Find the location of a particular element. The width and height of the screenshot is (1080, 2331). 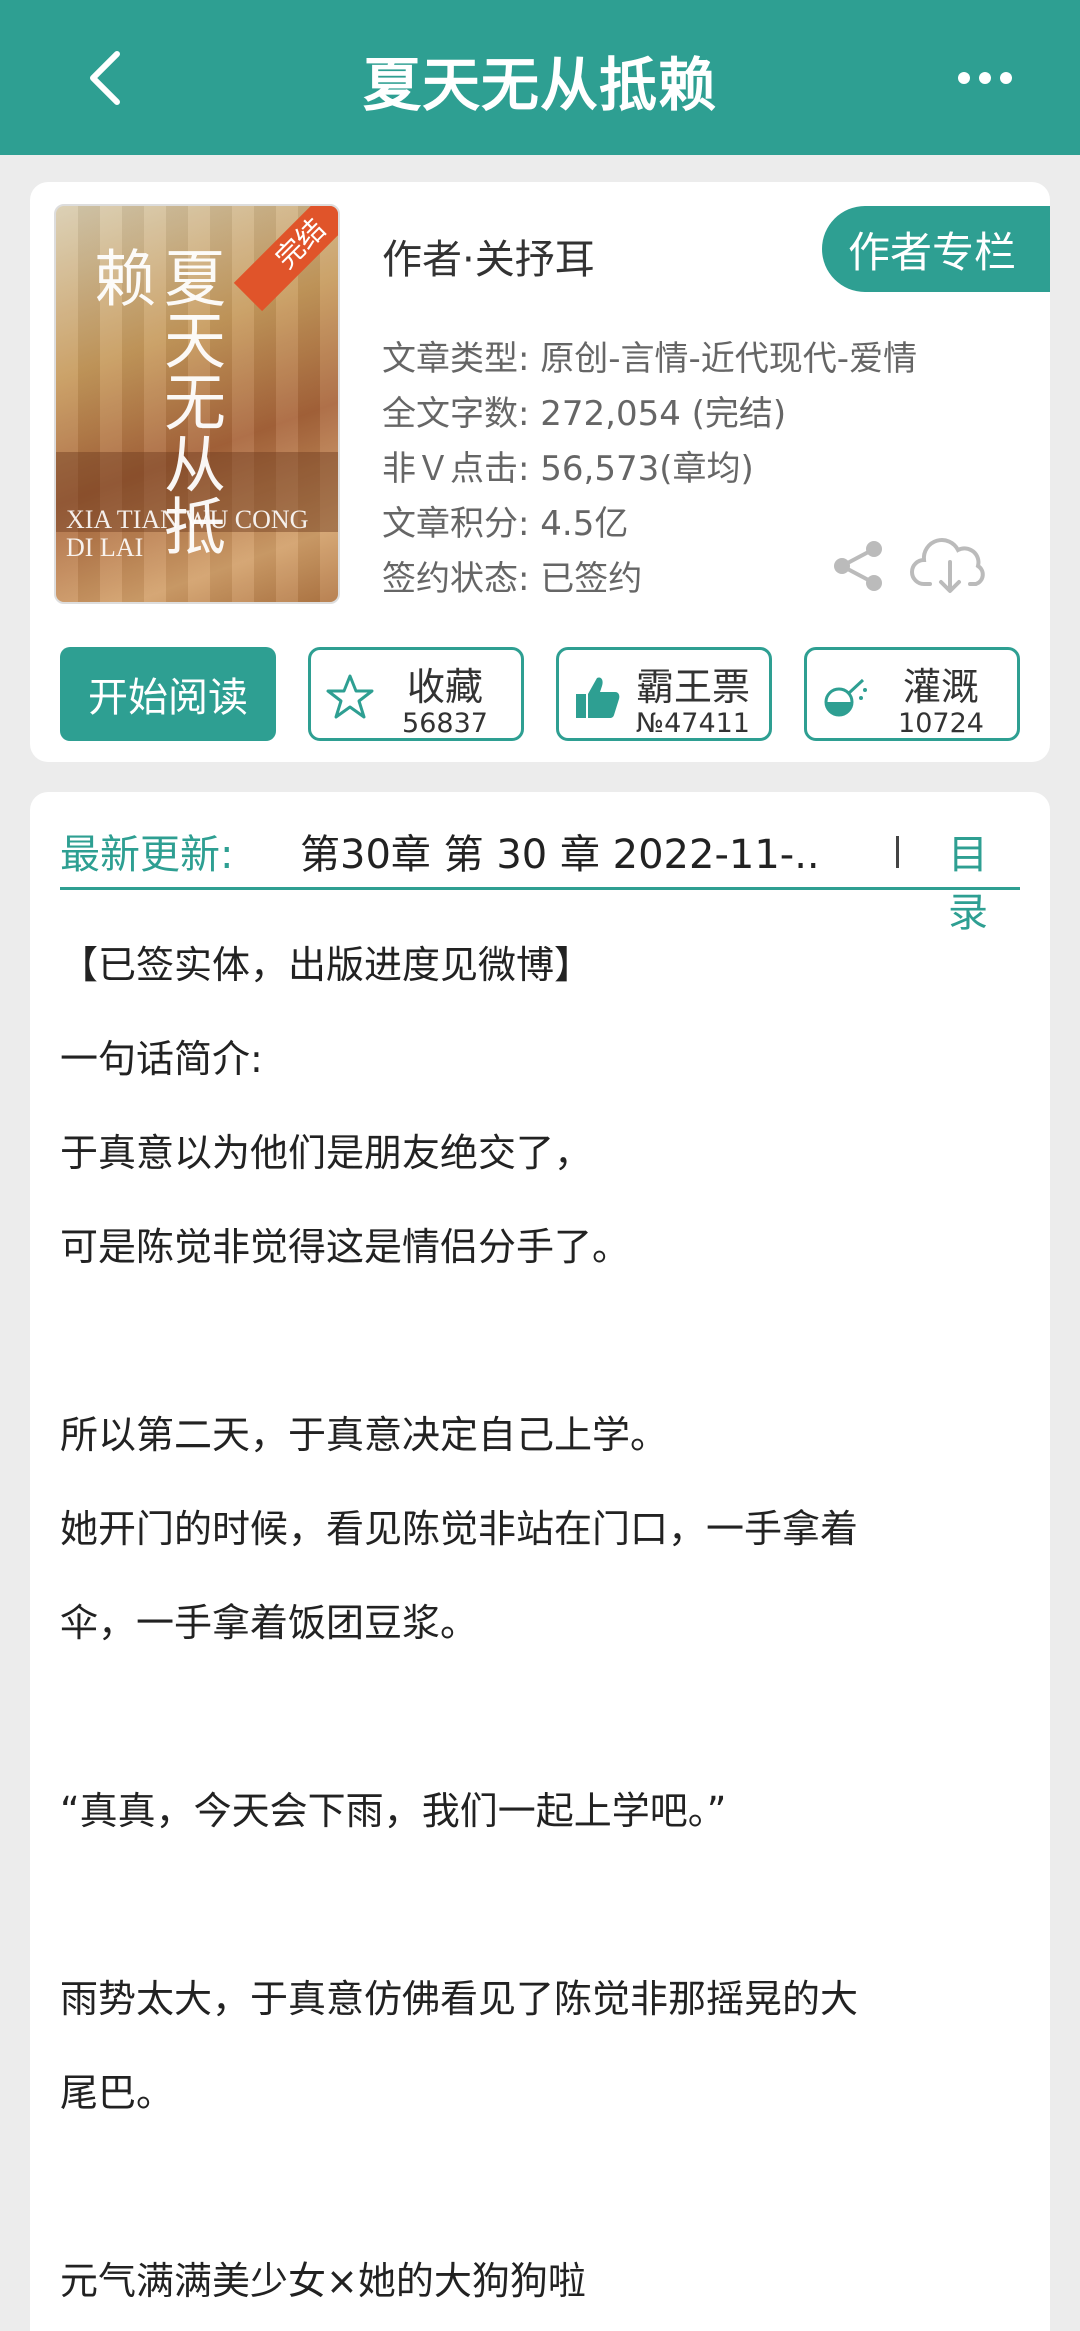

irrigate-button: 灌溉 10724 is located at coordinates (912, 694).